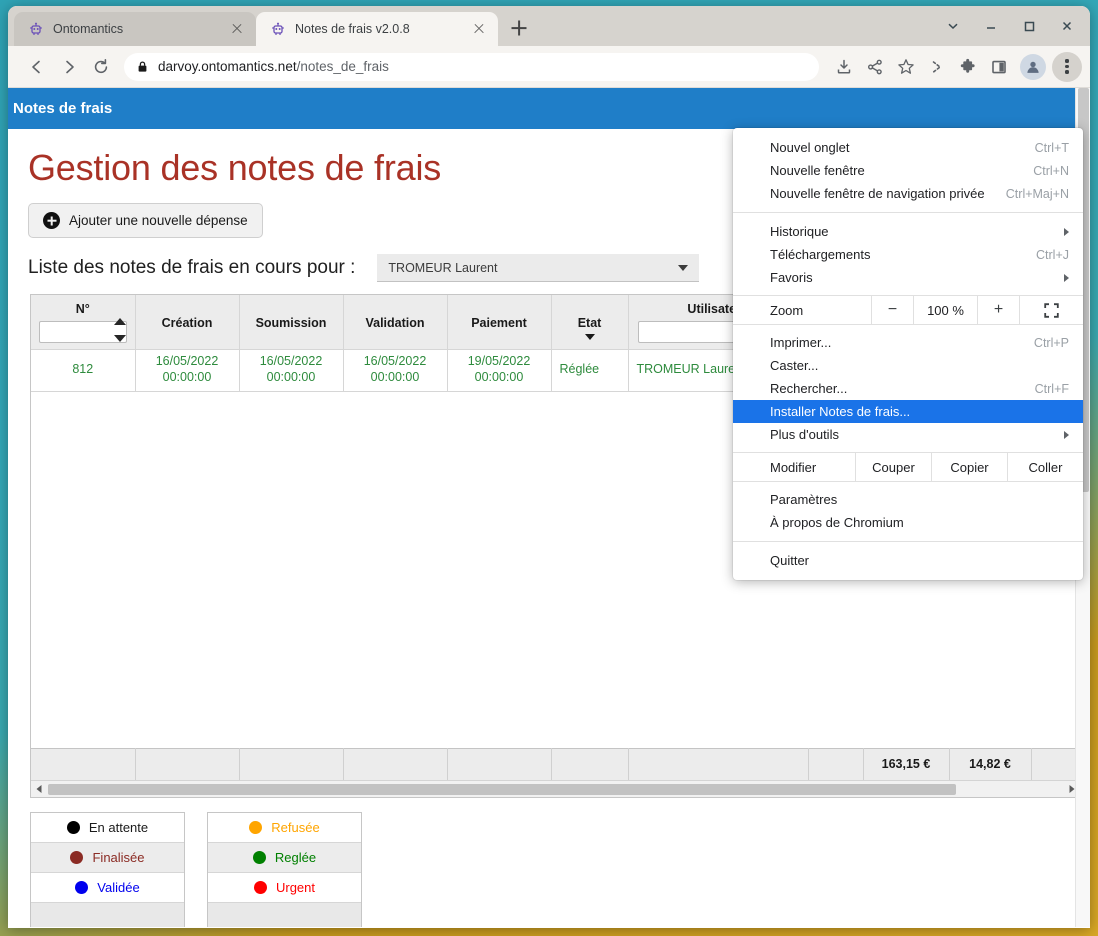  What do you see at coordinates (291, 377) in the screenshot?
I see `soumission-time: 00:00:00` at bounding box center [291, 377].